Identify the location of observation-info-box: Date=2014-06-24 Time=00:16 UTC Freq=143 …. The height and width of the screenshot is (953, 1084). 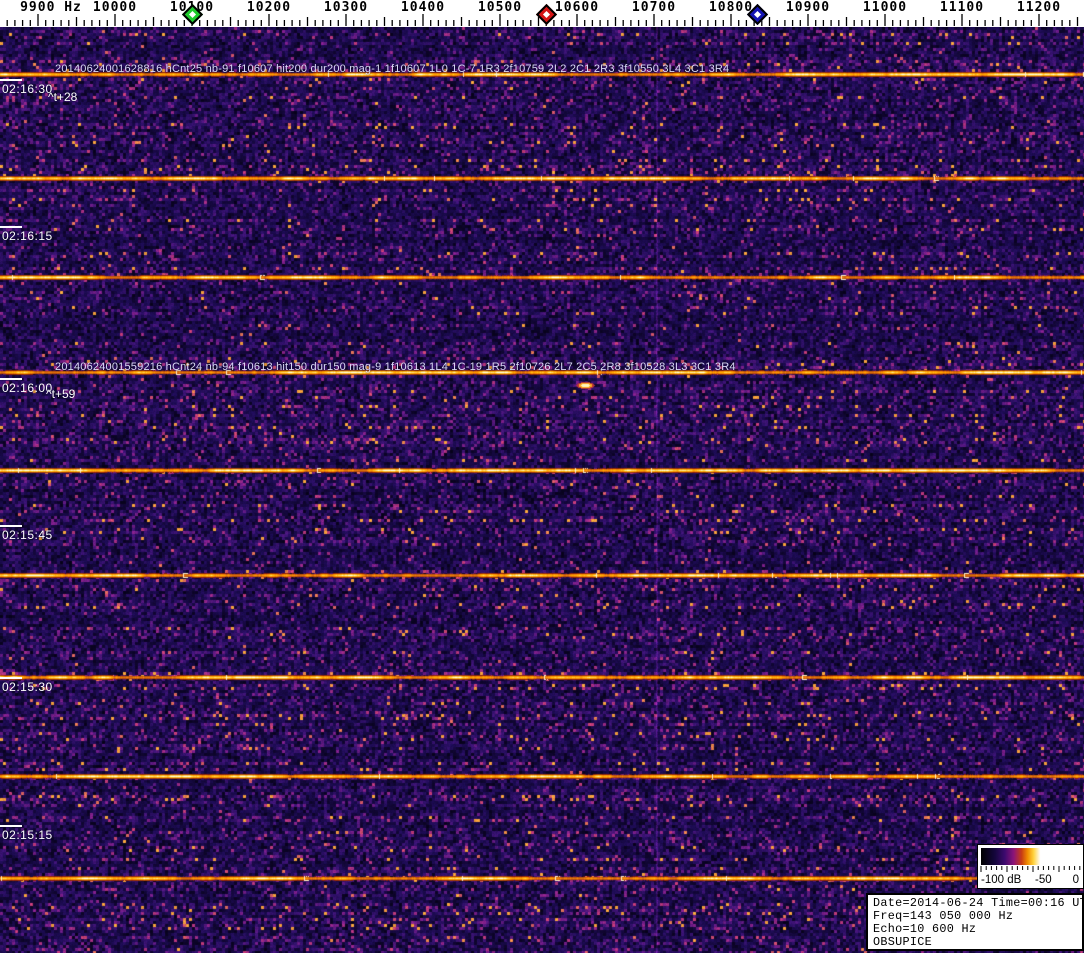
(975, 922).